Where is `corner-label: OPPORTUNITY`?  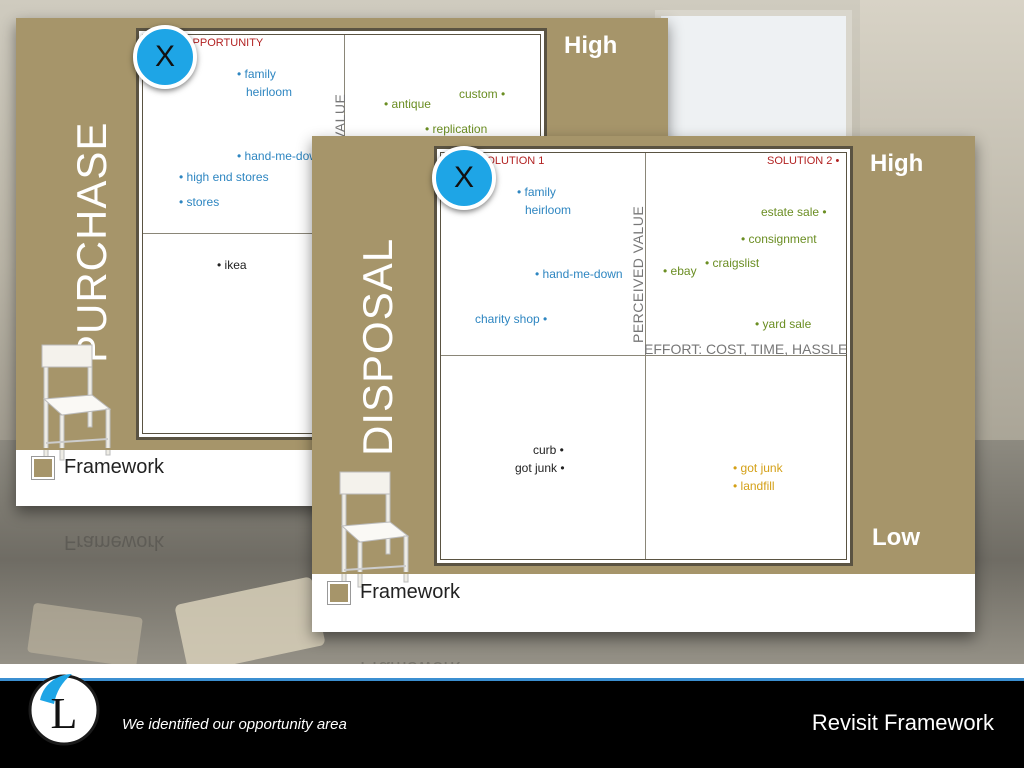 corner-label: OPPORTUNITY is located at coordinates (224, 43).